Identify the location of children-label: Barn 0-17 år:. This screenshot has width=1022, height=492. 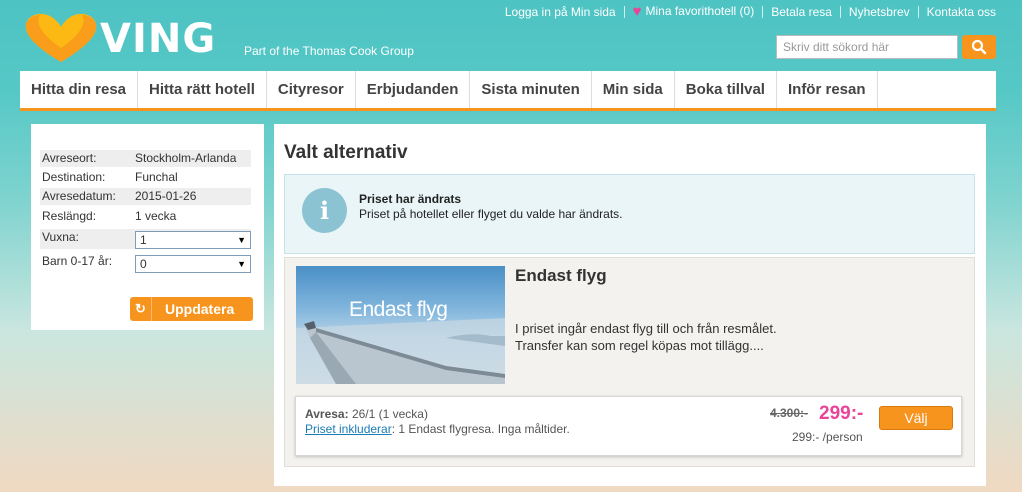
(77, 261).